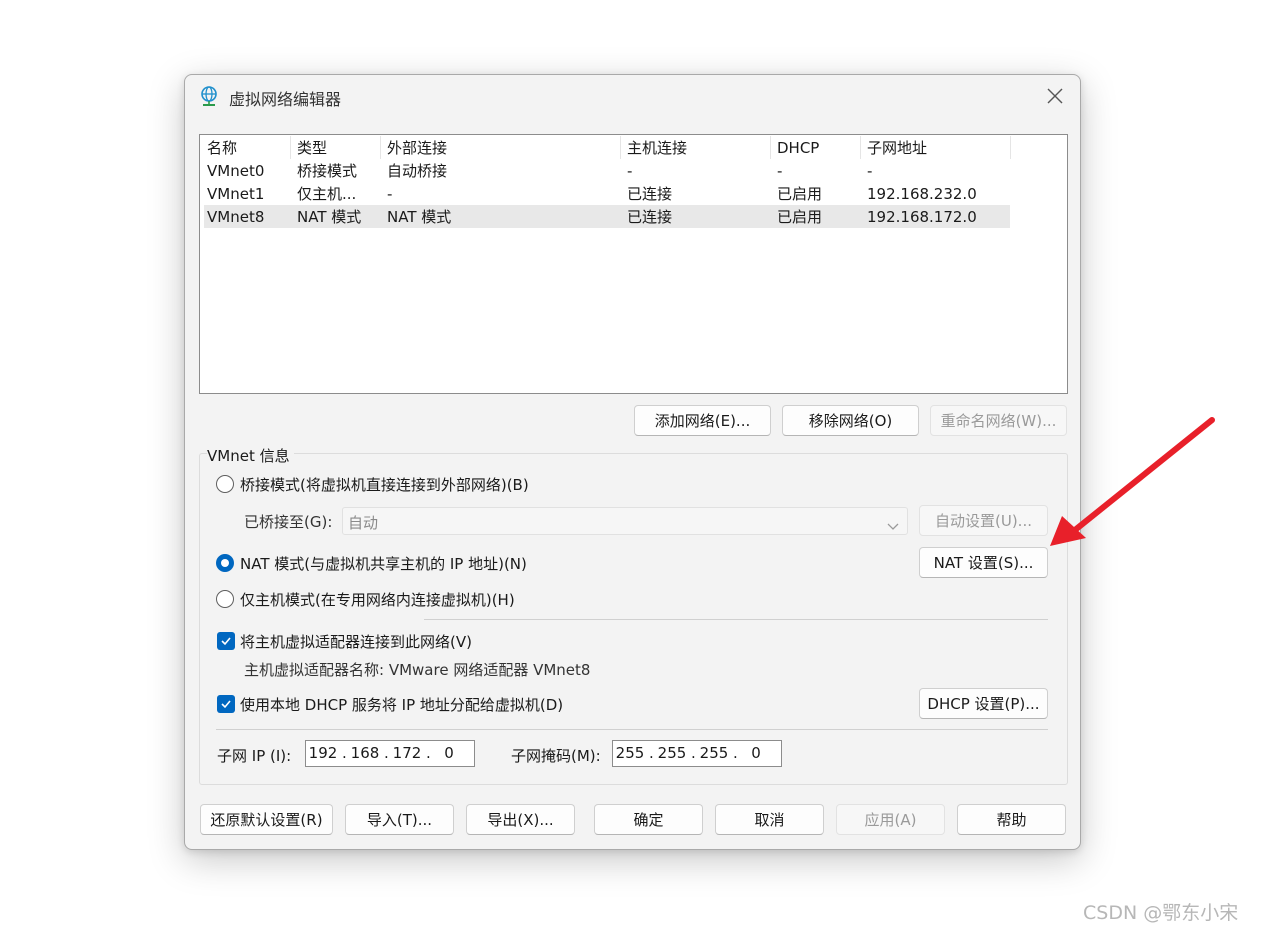 The width and height of the screenshot is (1275, 934). What do you see at coordinates (850, 420) in the screenshot?
I see `remove-network-button: 移除网络(O)` at bounding box center [850, 420].